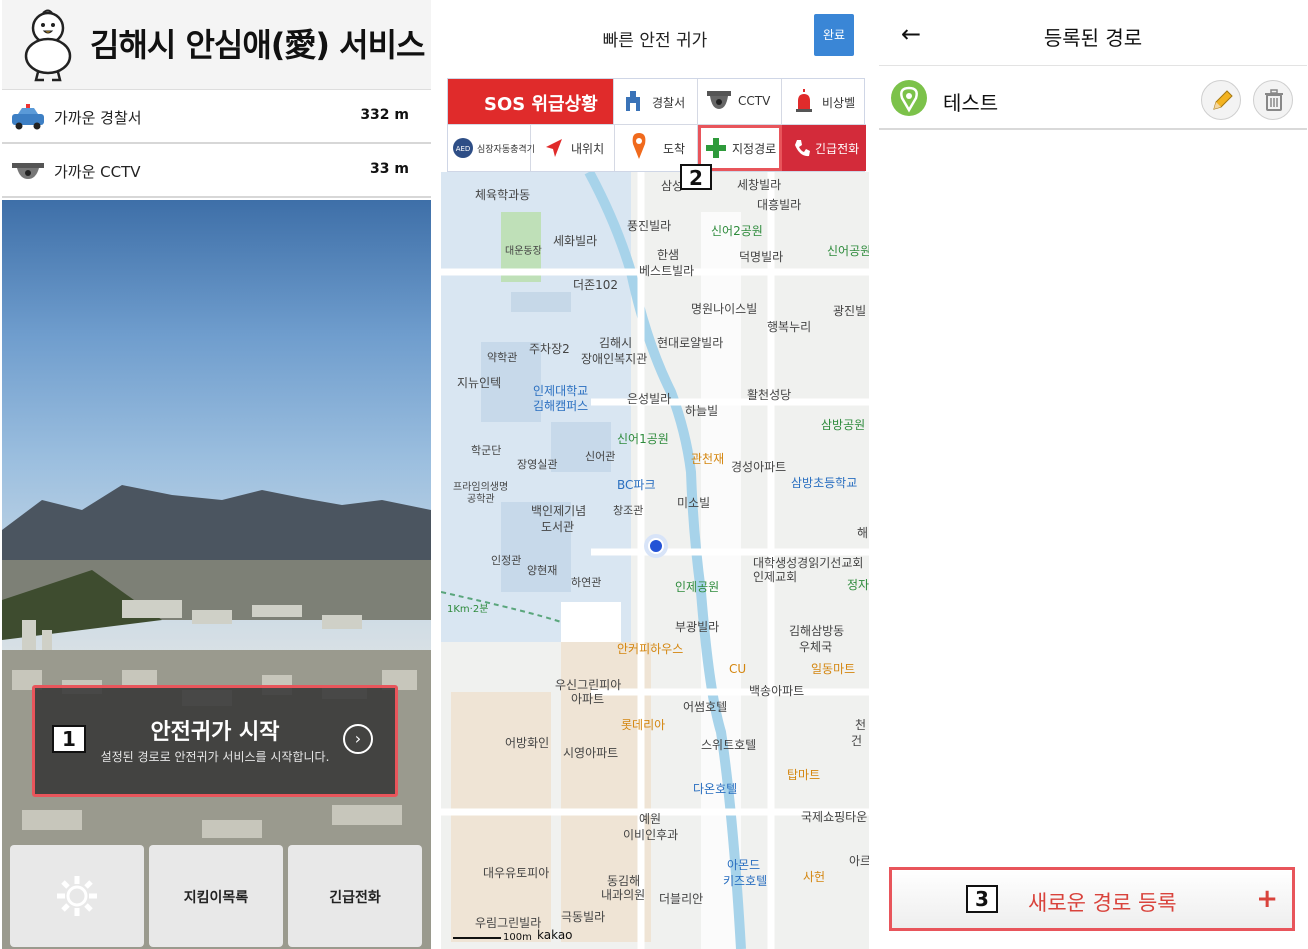 This screenshot has height=949, width=1308. Describe the element at coordinates (481, 499) in the screenshot. I see `map-label: 공학관` at that location.